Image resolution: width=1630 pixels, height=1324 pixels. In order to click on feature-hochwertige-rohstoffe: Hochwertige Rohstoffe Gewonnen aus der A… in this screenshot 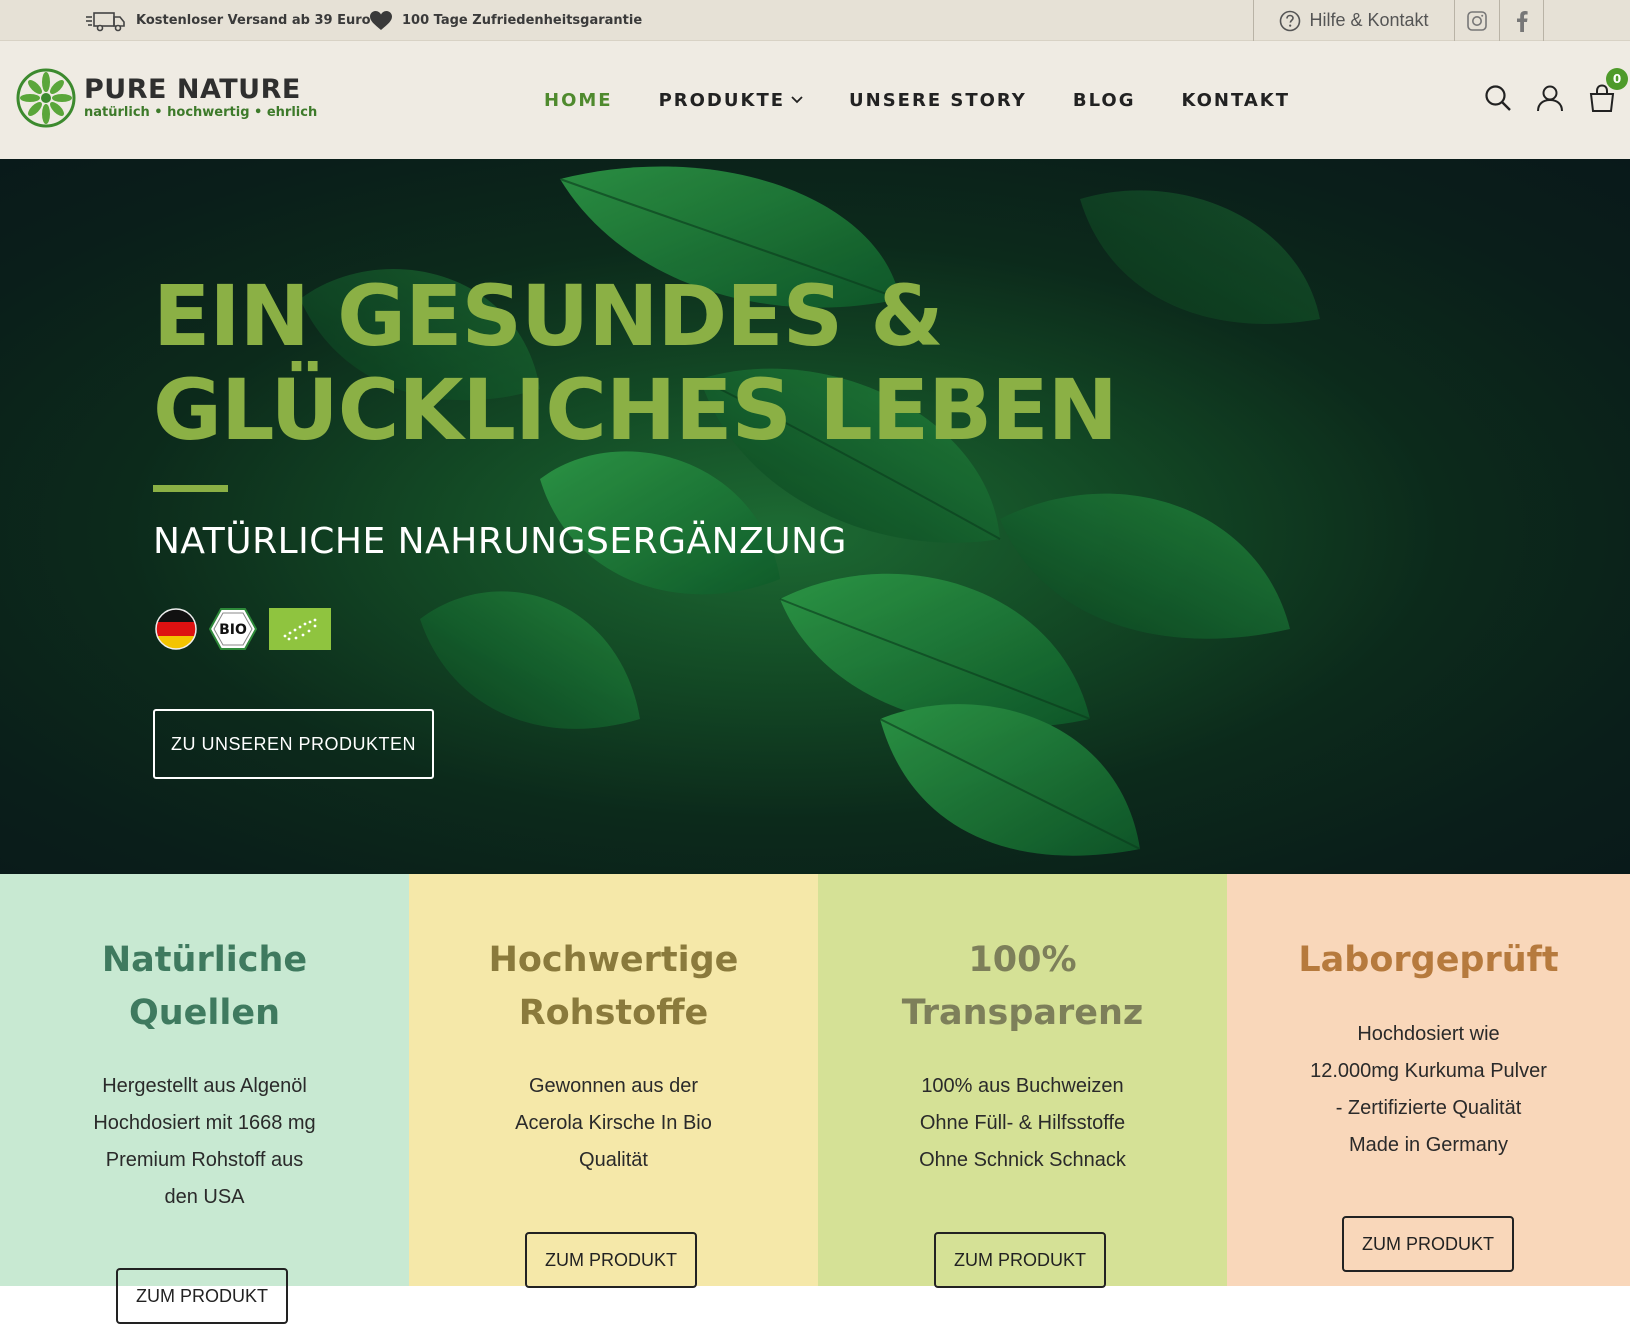, I will do `click(613, 1081)`.